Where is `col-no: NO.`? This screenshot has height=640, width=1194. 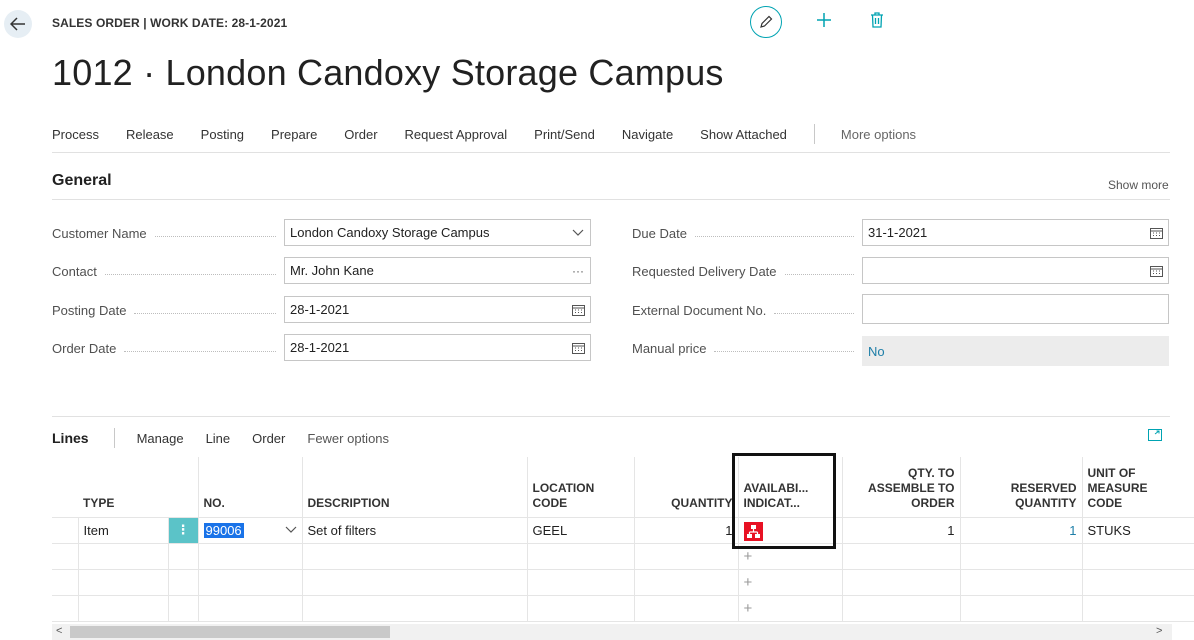
col-no: NO. is located at coordinates (249, 487).